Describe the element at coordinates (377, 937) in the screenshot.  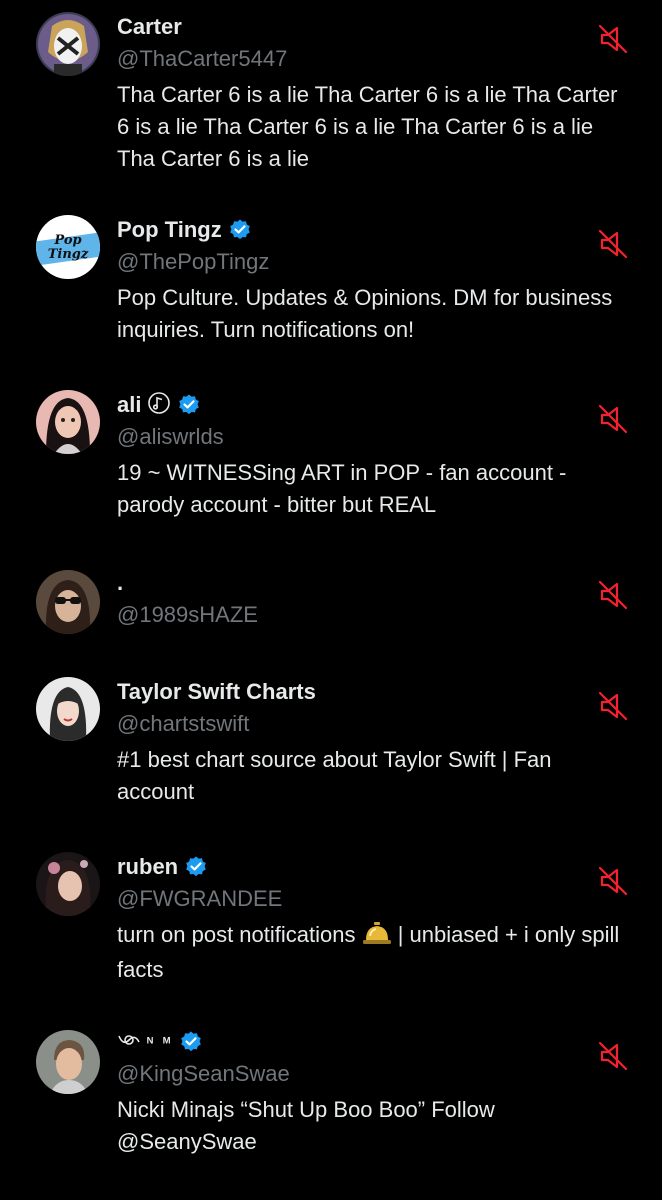
I see `bellhop-bell-icon` at that location.